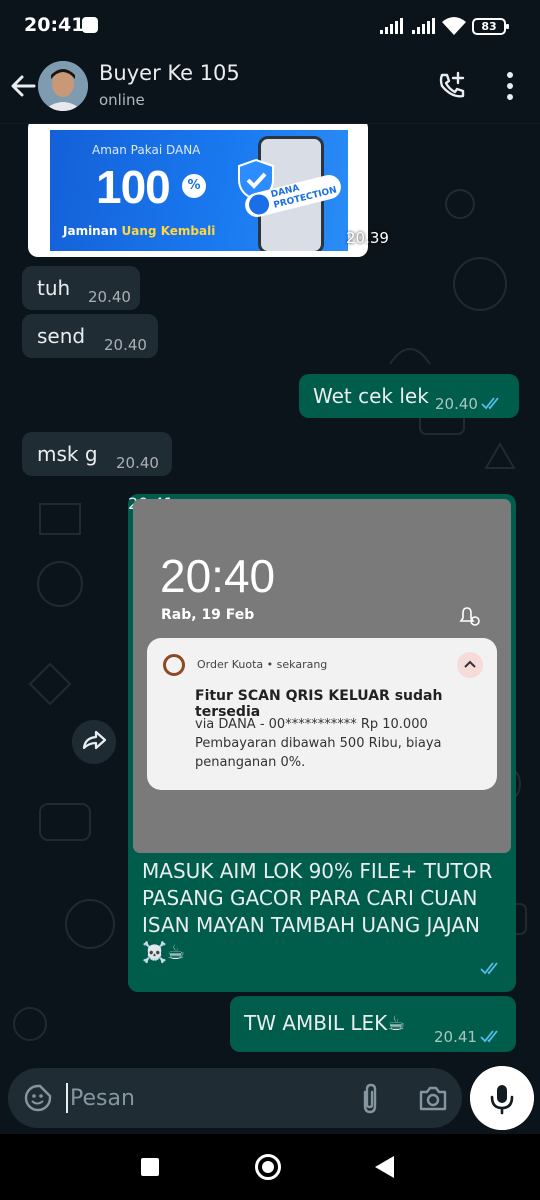 Image resolution: width=540 pixels, height=1200 pixels. I want to click on wifi-icon, so click(454, 26).